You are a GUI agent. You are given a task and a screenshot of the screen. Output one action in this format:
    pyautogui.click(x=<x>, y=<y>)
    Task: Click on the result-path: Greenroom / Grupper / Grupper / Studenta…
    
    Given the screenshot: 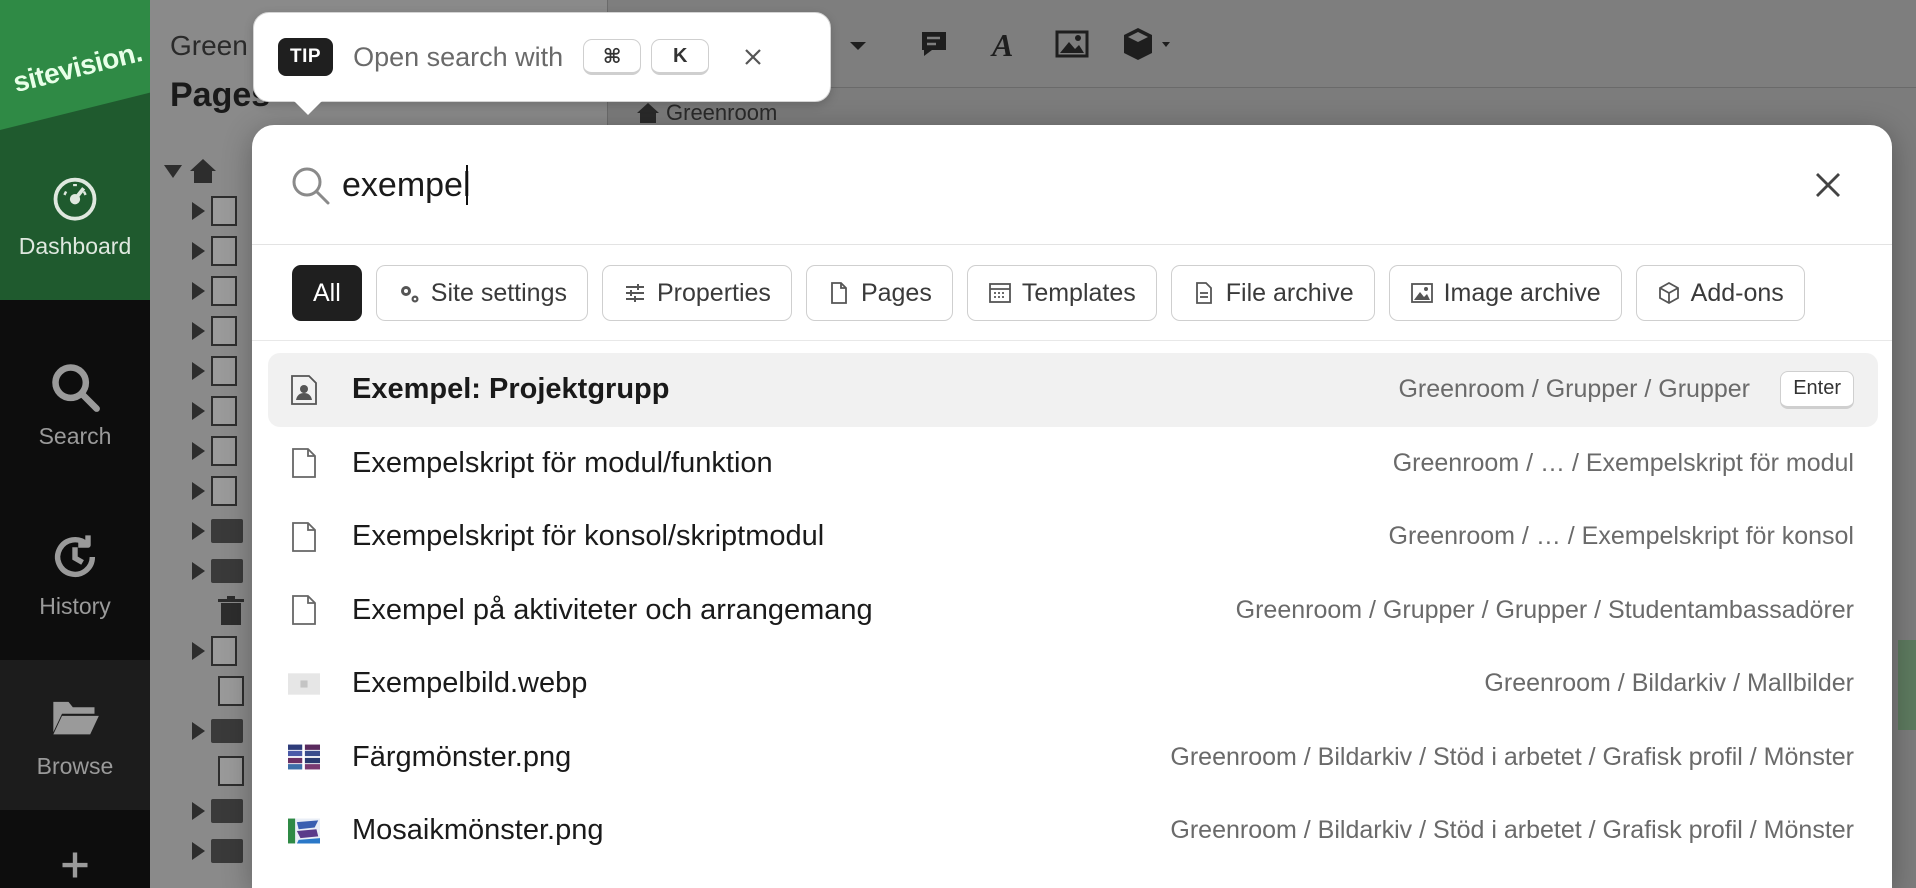 What is the action you would take?
    pyautogui.click(x=1544, y=609)
    